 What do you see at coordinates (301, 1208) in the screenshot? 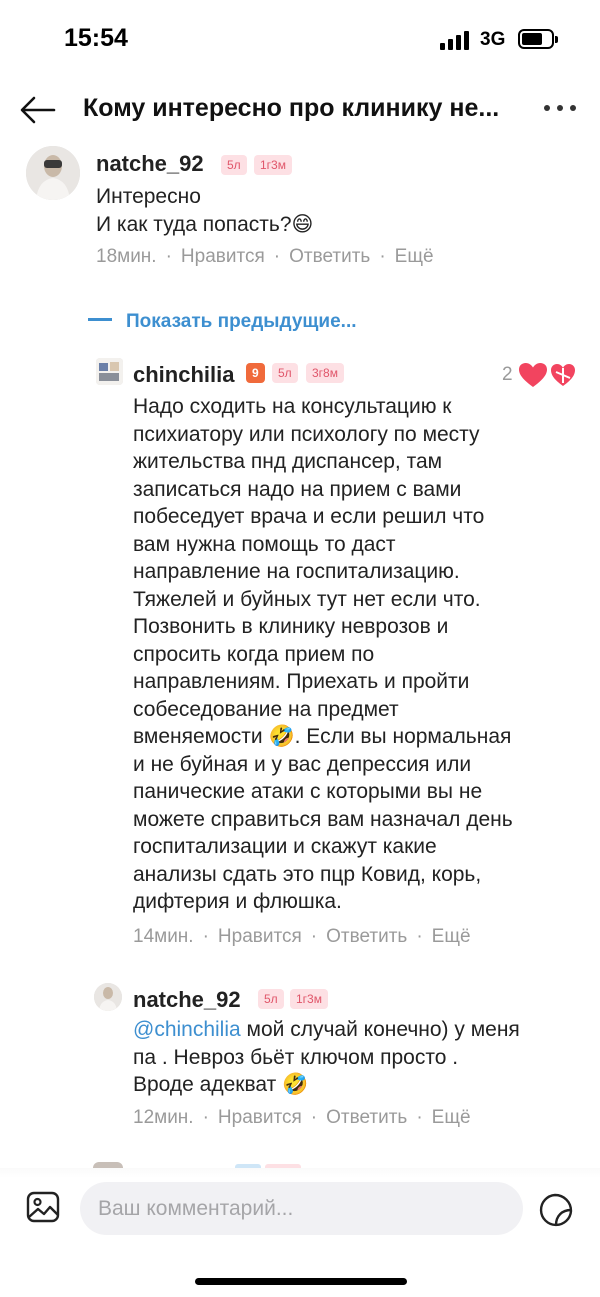
I see `comment-input` at bounding box center [301, 1208].